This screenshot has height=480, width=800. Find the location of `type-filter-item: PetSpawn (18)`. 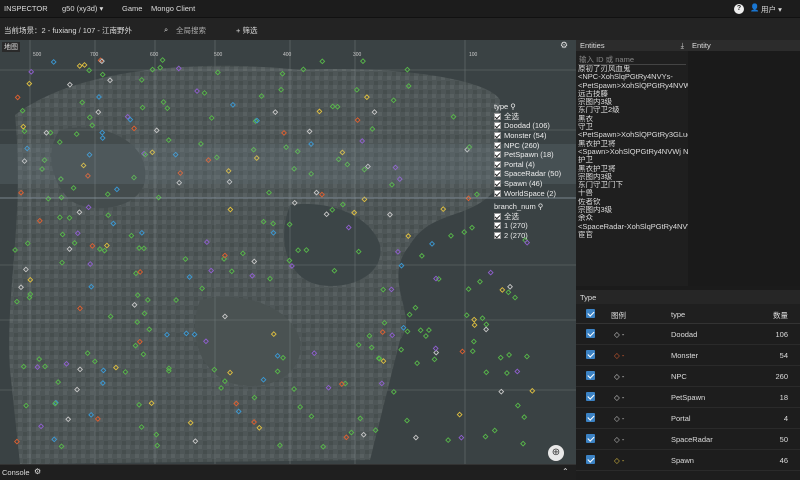

type-filter-item: PetSpawn (18) is located at coordinates (530, 155).